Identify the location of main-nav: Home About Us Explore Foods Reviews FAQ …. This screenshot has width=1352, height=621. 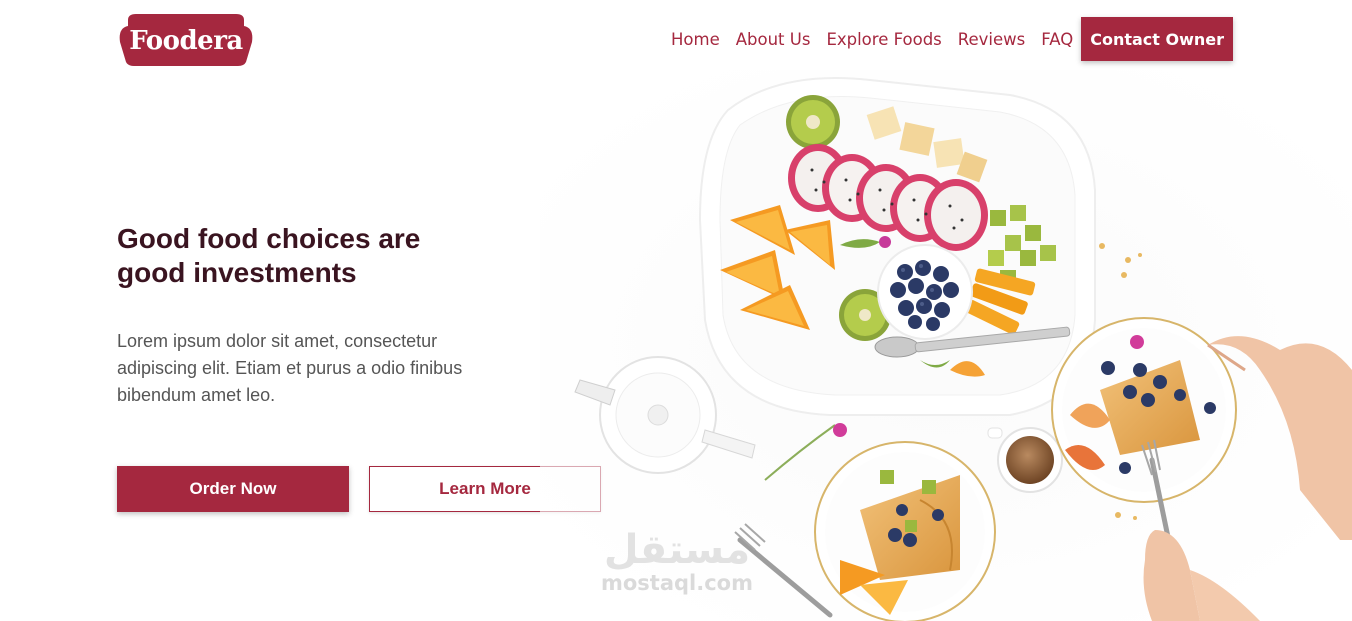
(952, 39).